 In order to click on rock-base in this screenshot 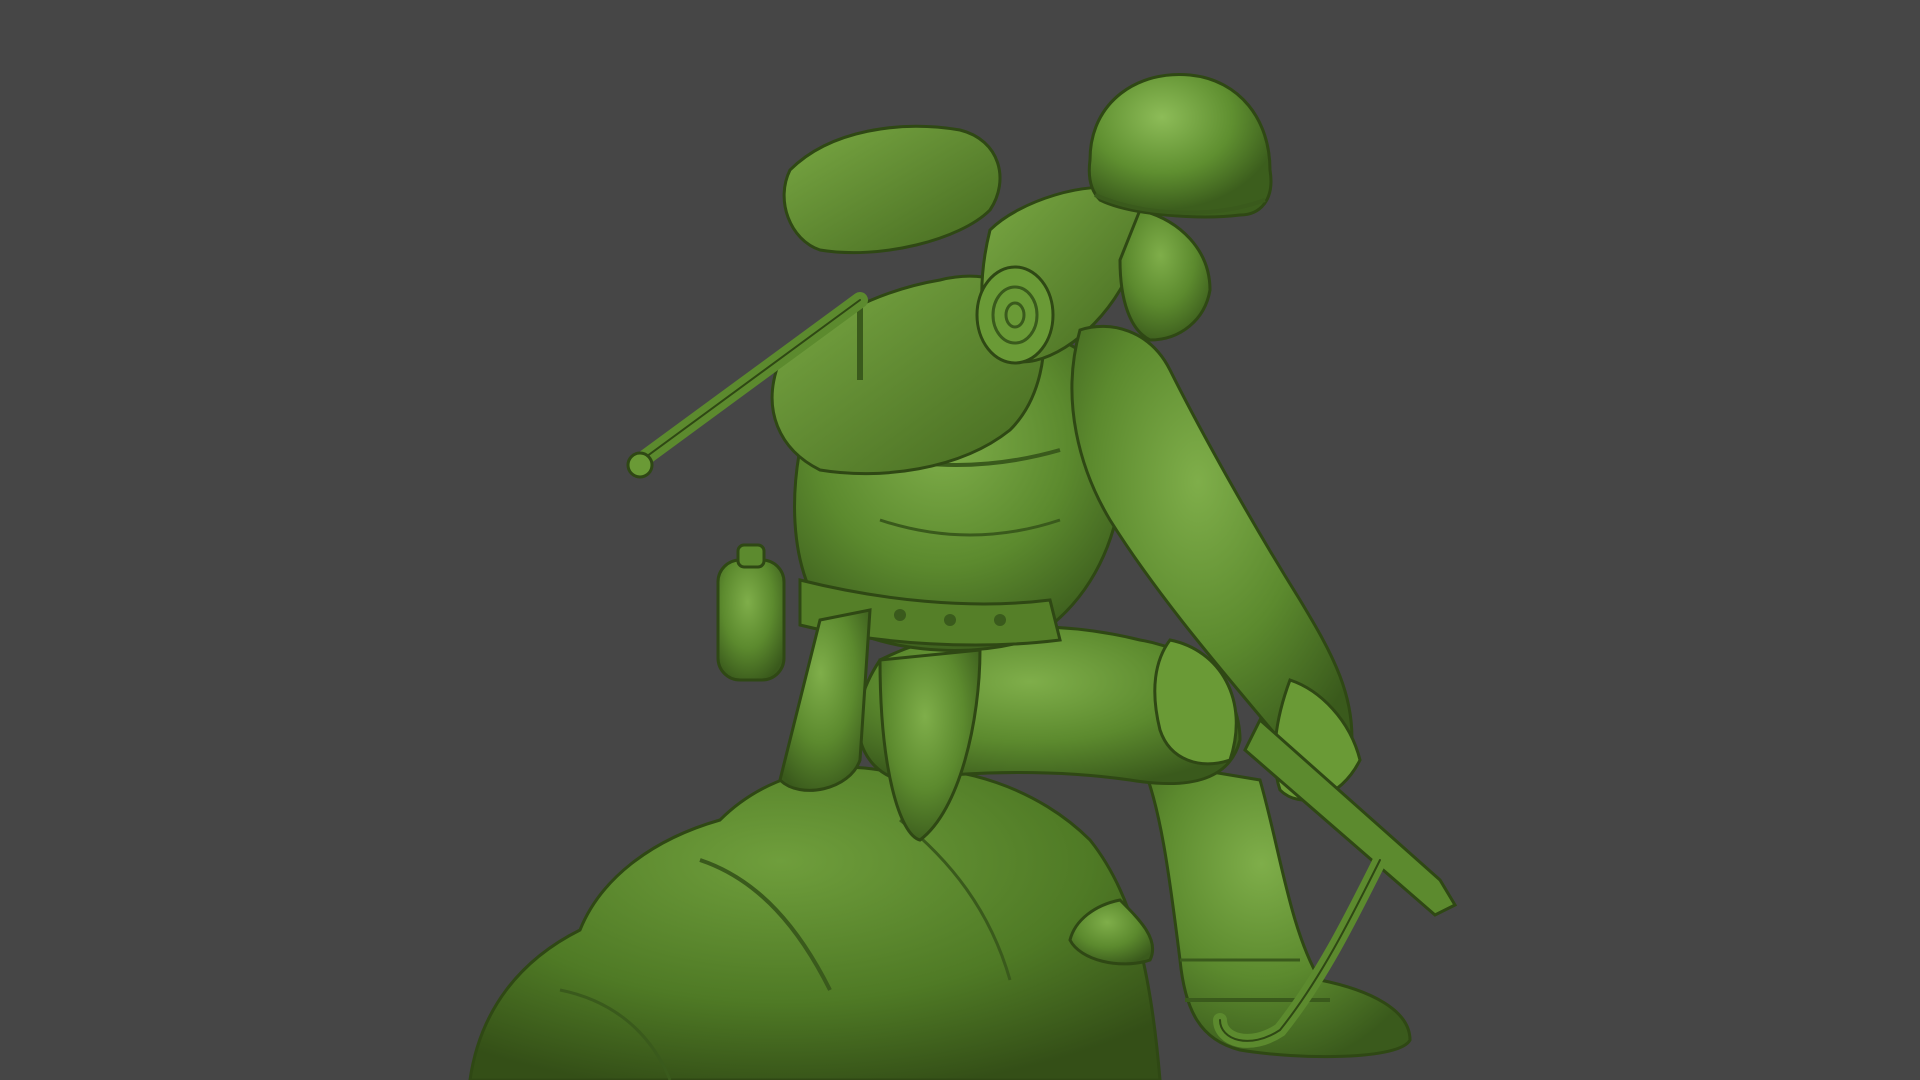, I will do `click(815, 923)`.